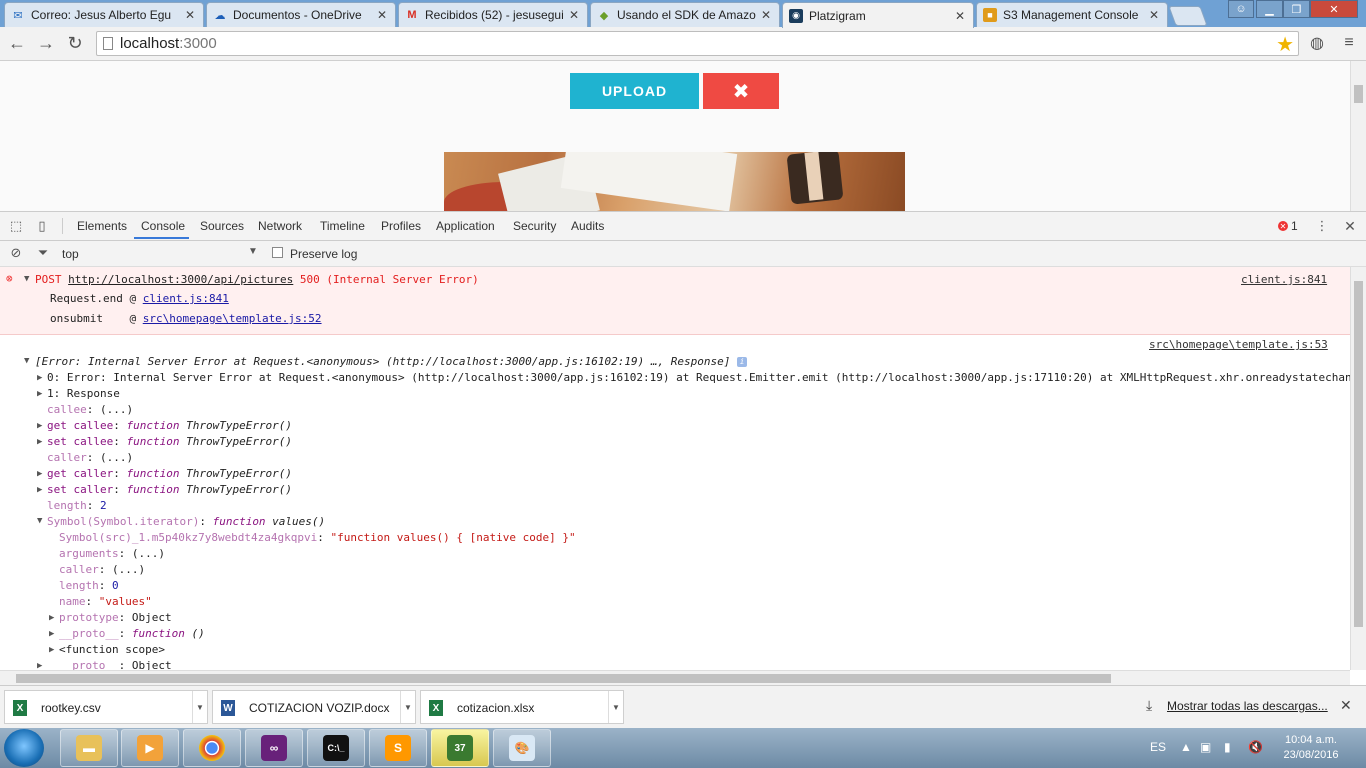 The image size is (1366, 768). What do you see at coordinates (132, 633) in the screenshot?
I see `prop-proto-fn: __proto__: function ()` at bounding box center [132, 633].